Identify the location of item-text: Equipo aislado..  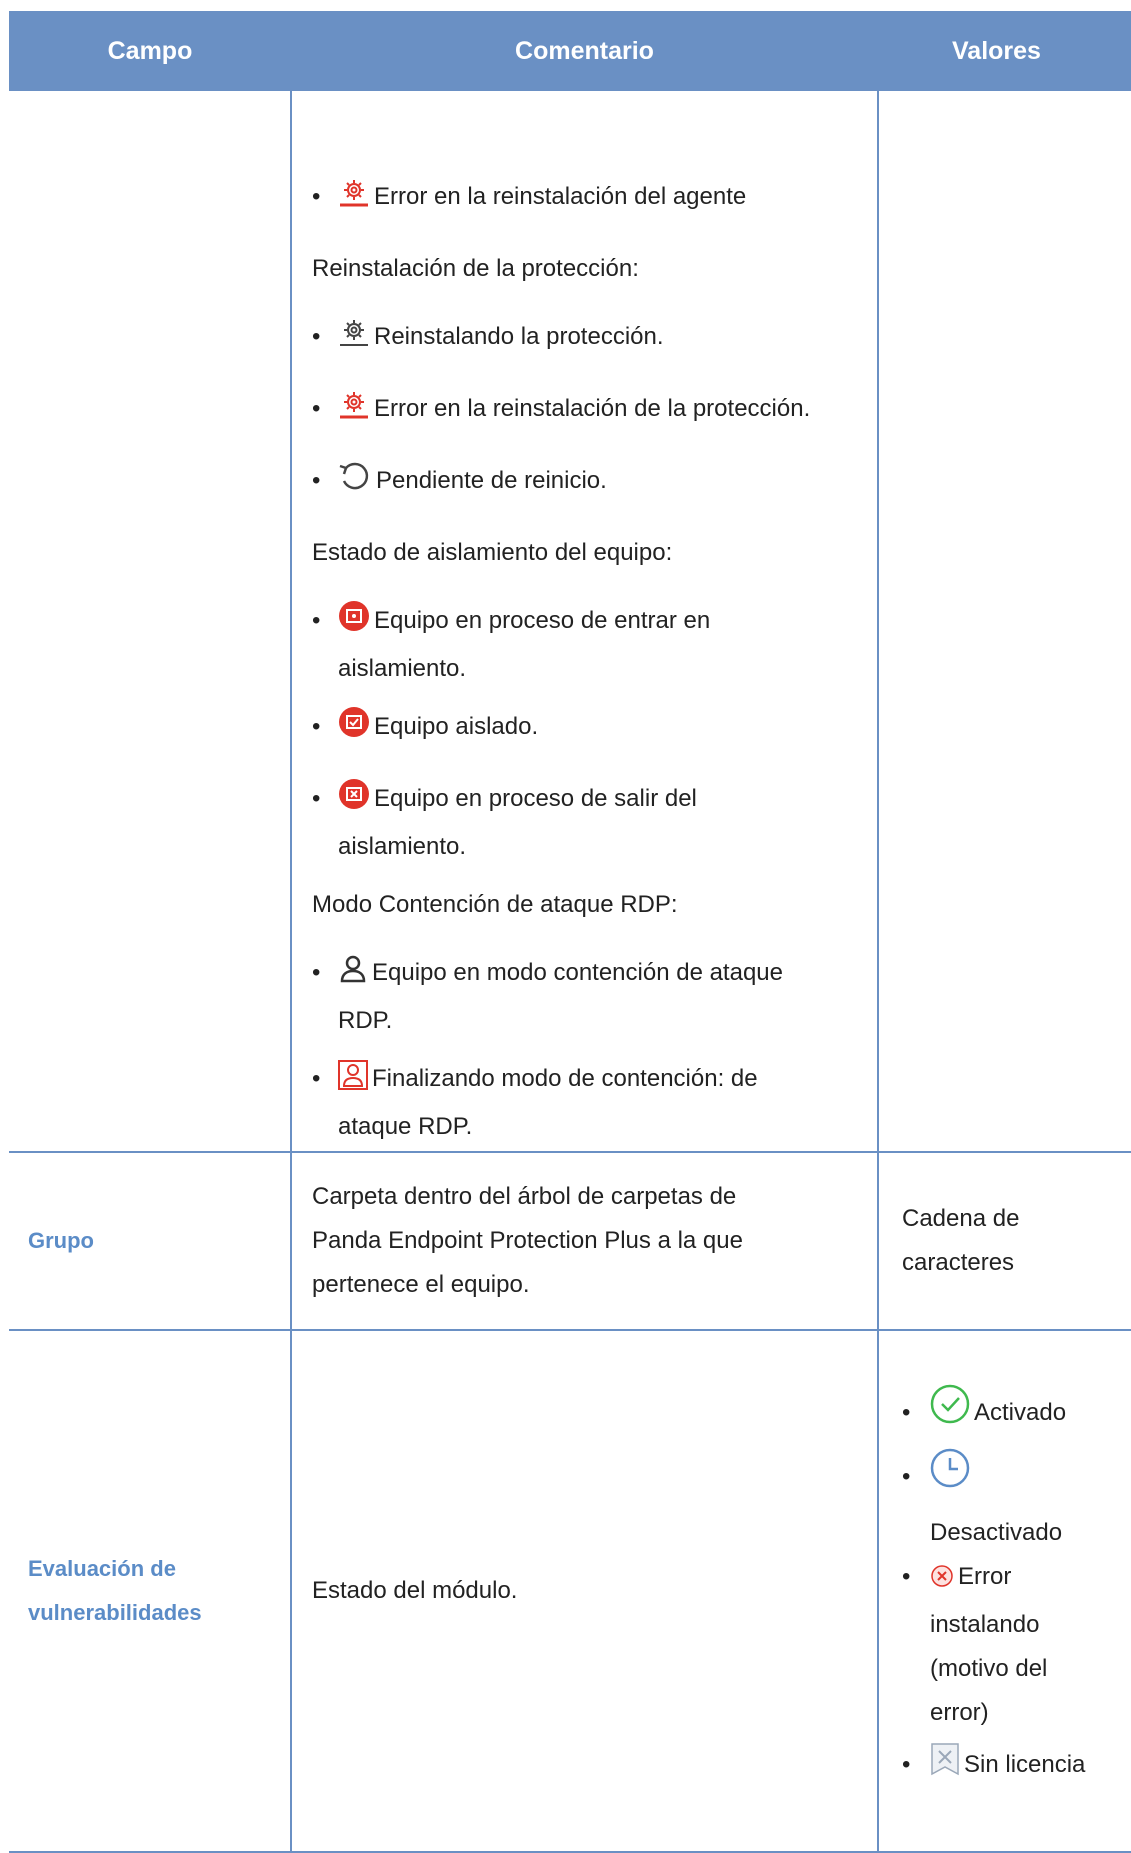
(456, 726).